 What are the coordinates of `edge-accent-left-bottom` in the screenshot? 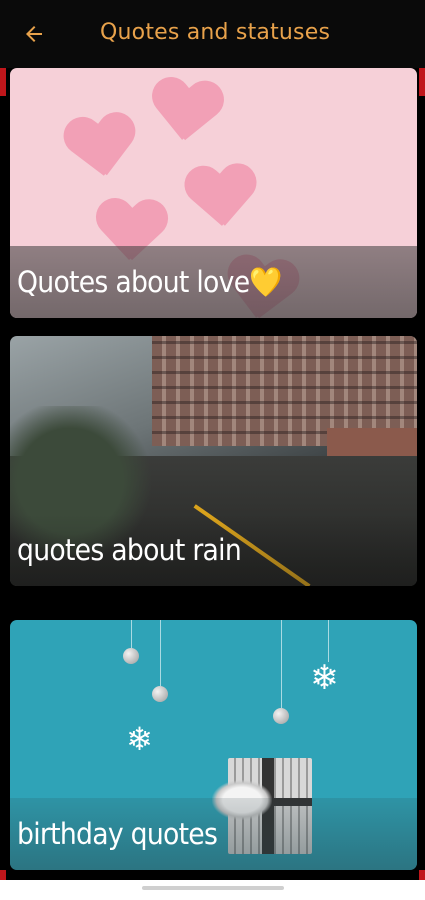 It's located at (3, 875).